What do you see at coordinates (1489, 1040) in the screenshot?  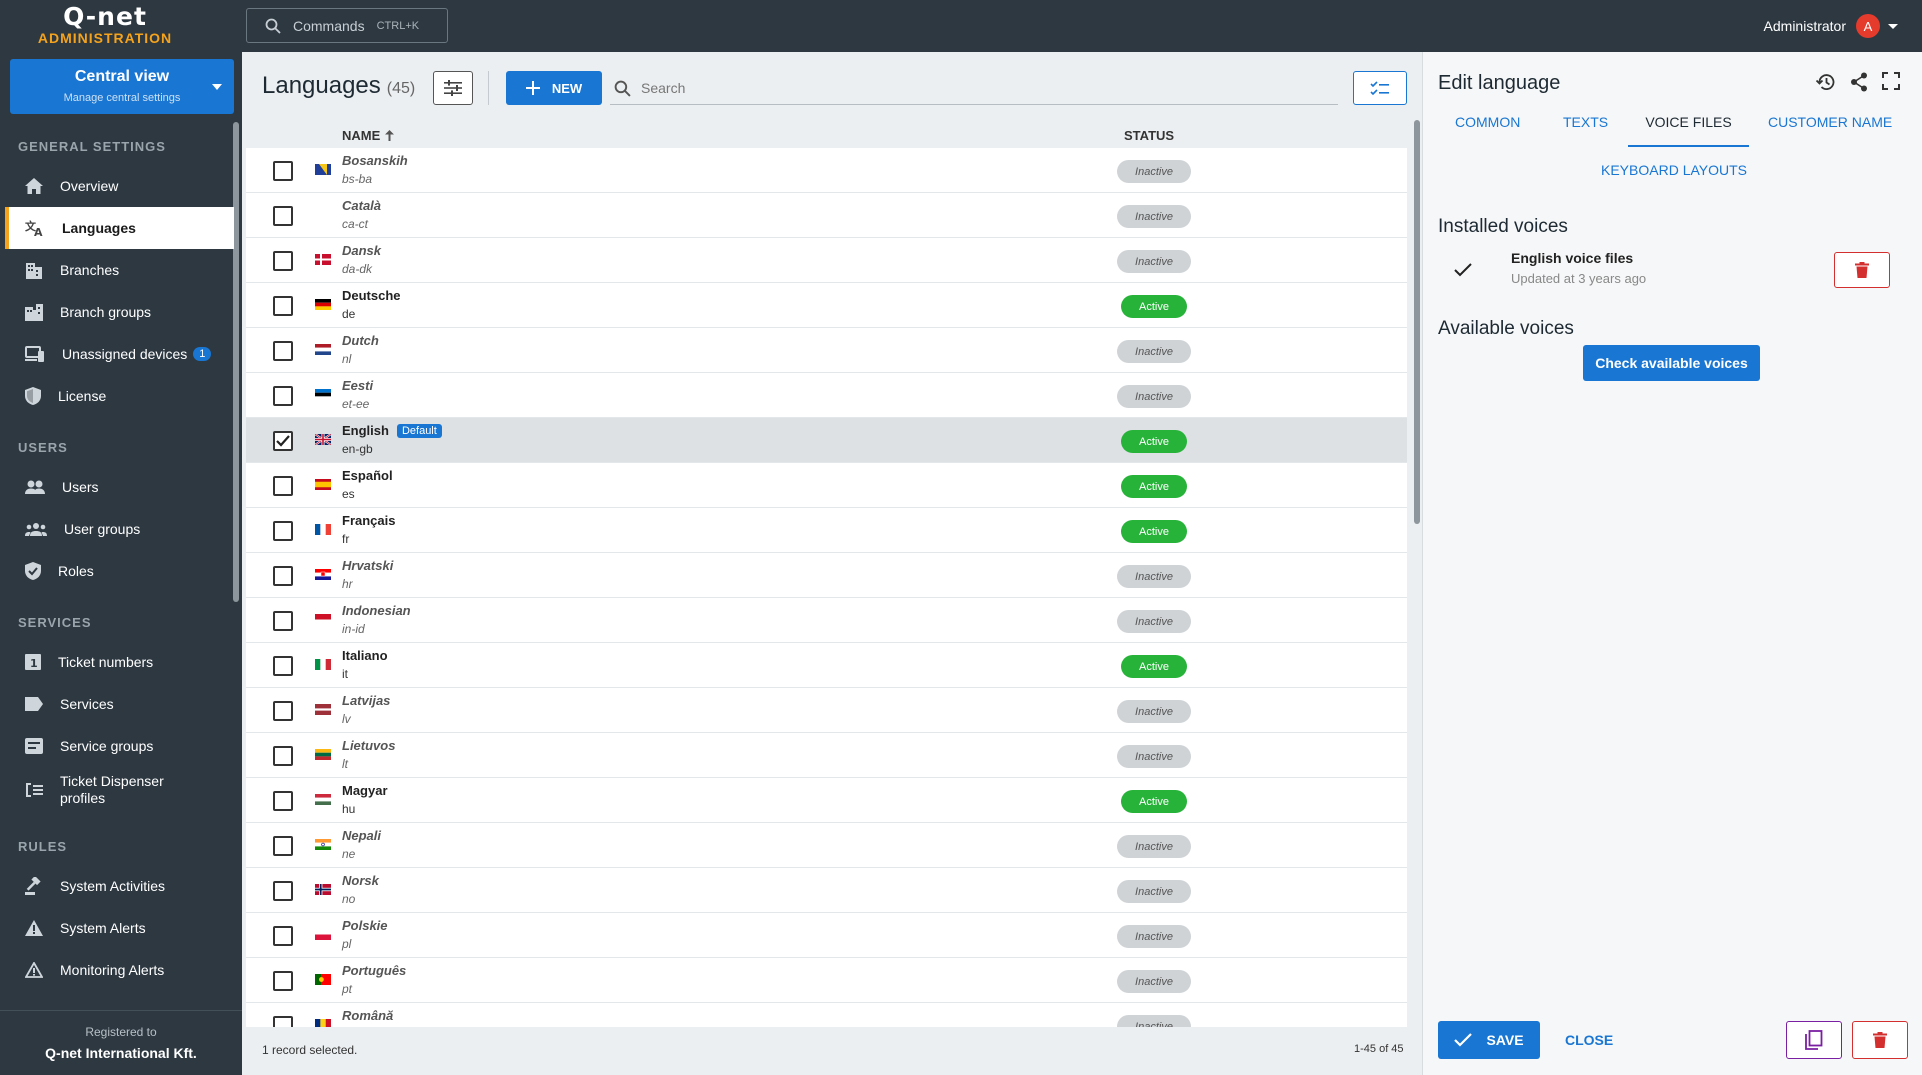 I see `save-button: SAVE` at bounding box center [1489, 1040].